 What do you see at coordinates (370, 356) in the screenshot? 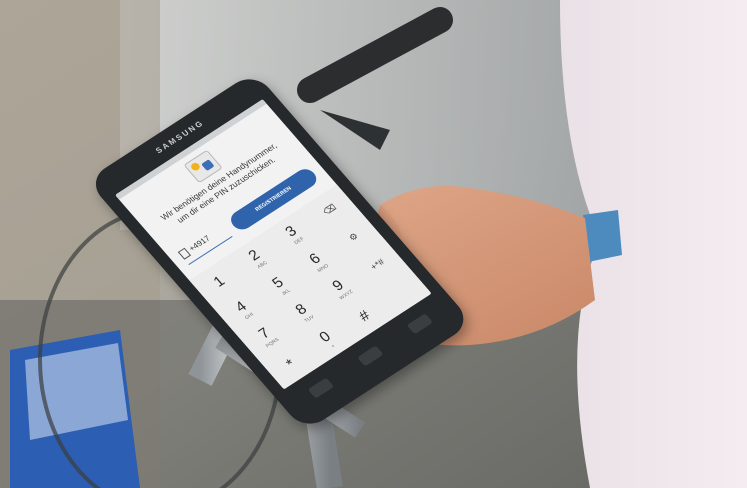
I see `home-key-icon` at bounding box center [370, 356].